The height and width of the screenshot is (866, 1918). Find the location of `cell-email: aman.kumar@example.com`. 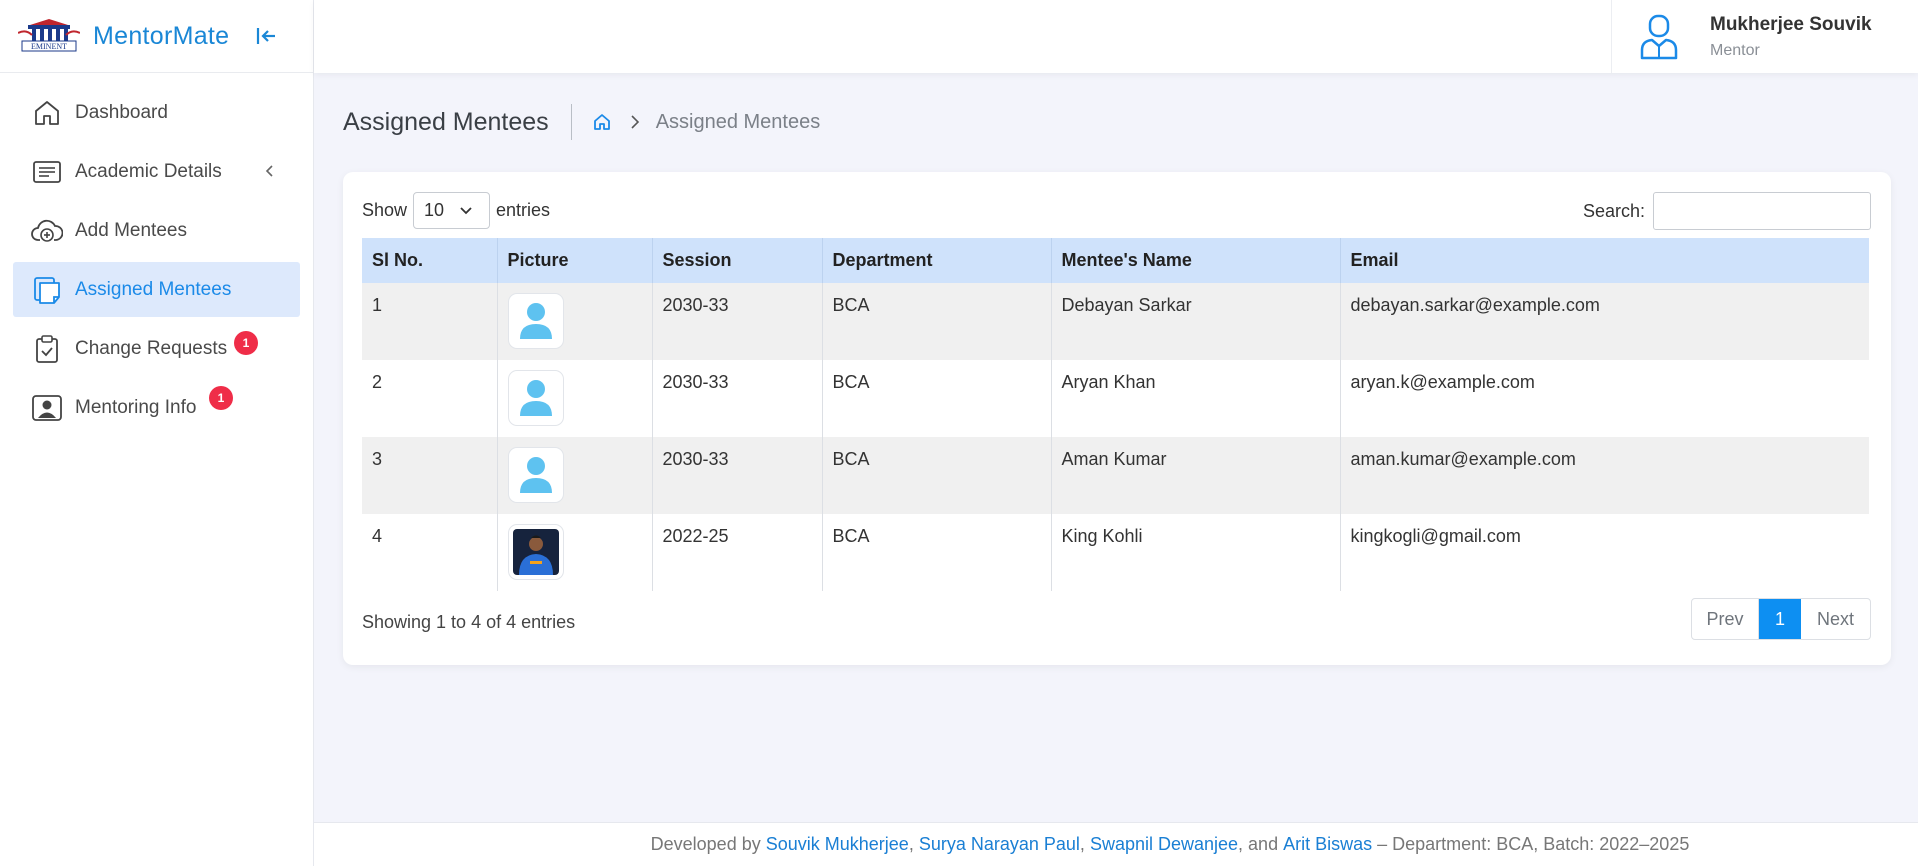

cell-email: aman.kumar@example.com is located at coordinates (1604, 475).